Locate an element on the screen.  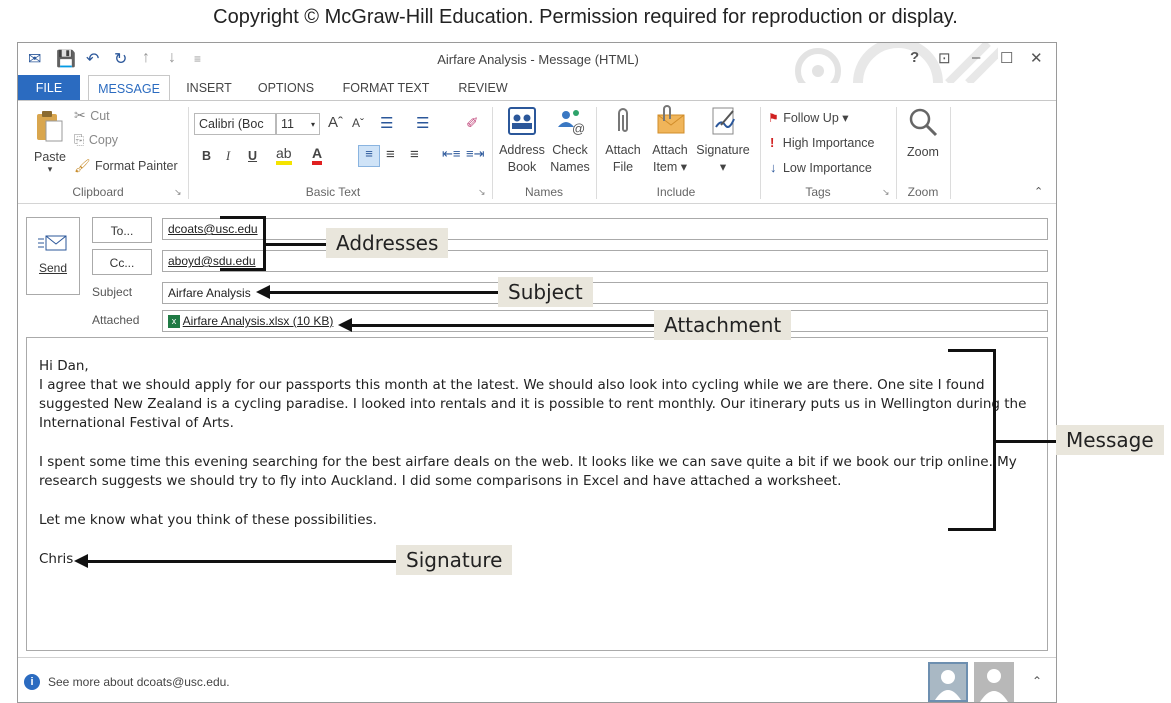
callout-message: Message is located at coordinates (1110, 440).